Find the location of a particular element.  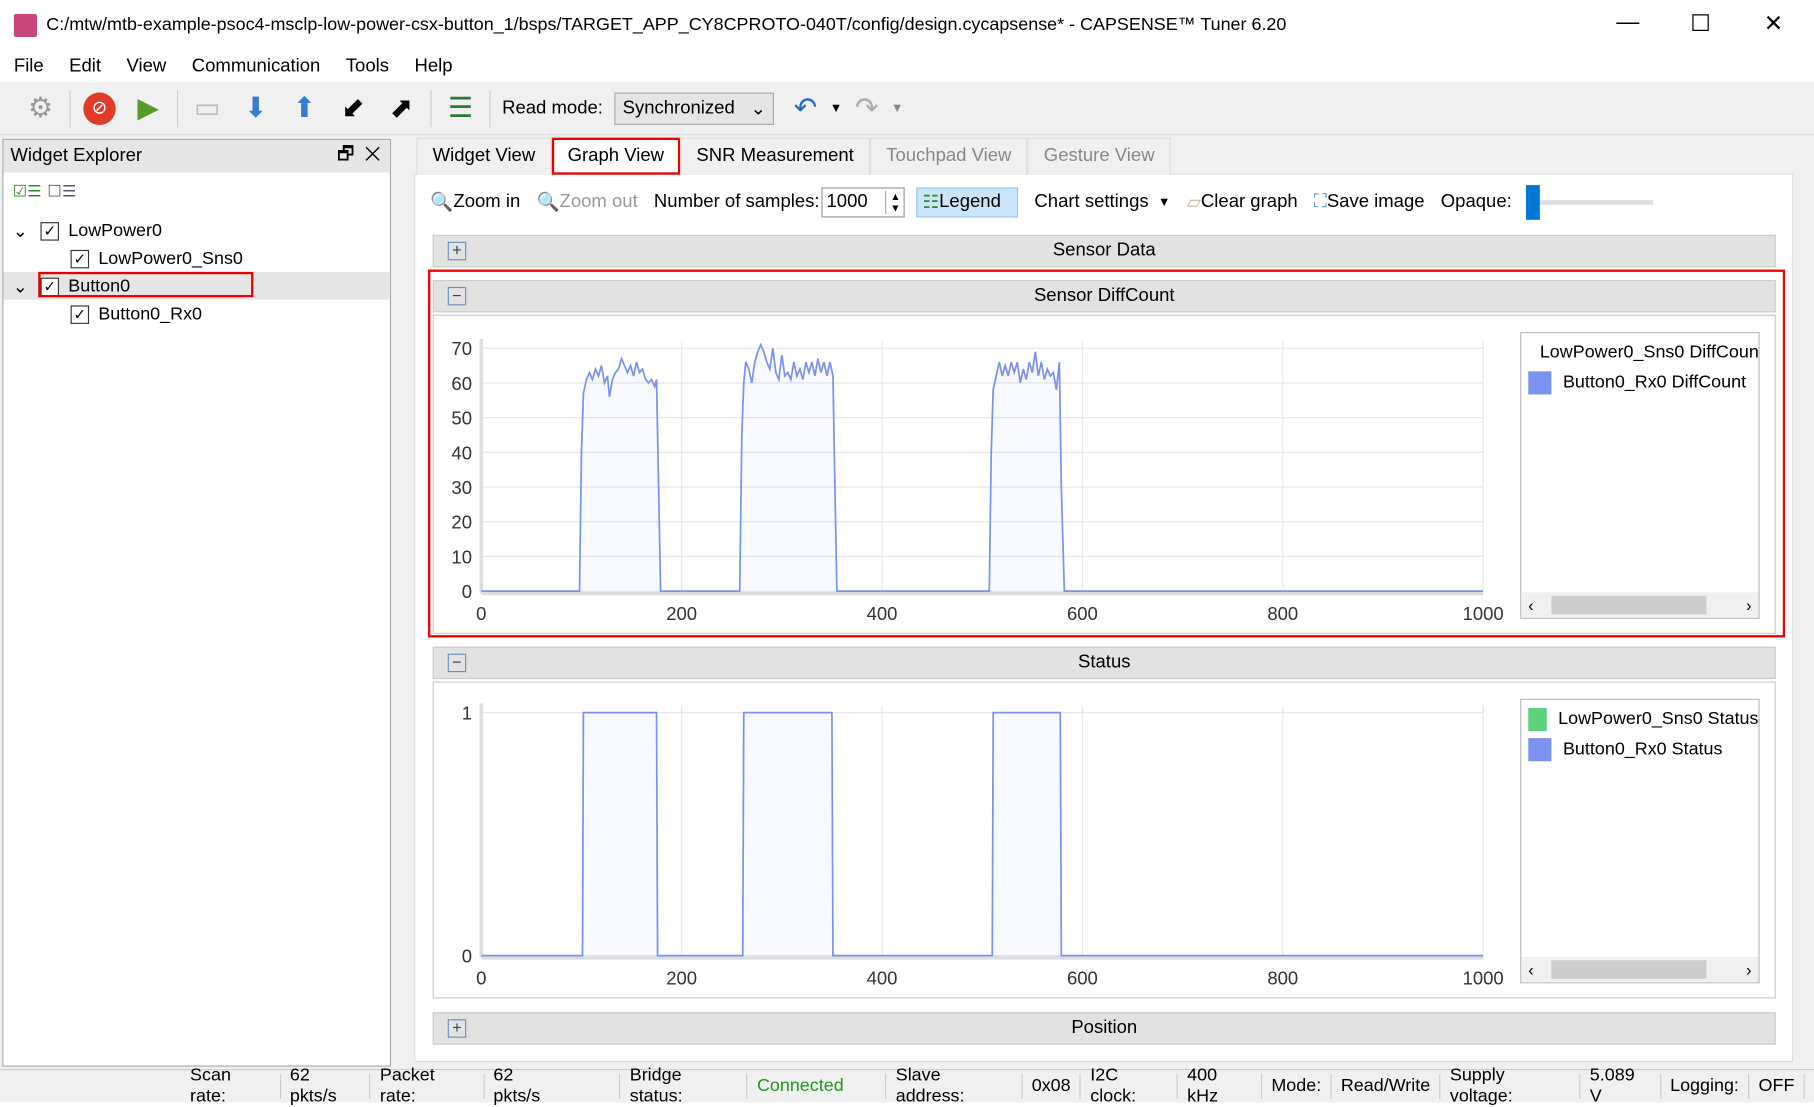

spin-arrows-icon: ▲ ▼ is located at coordinates (894, 202).